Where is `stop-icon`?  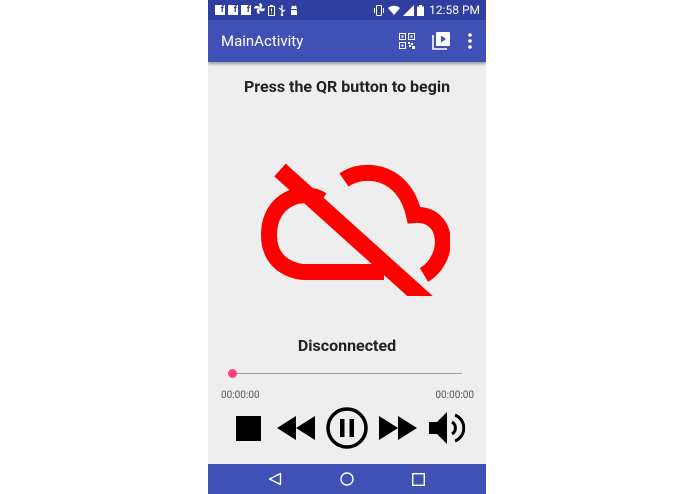 stop-icon is located at coordinates (248, 428).